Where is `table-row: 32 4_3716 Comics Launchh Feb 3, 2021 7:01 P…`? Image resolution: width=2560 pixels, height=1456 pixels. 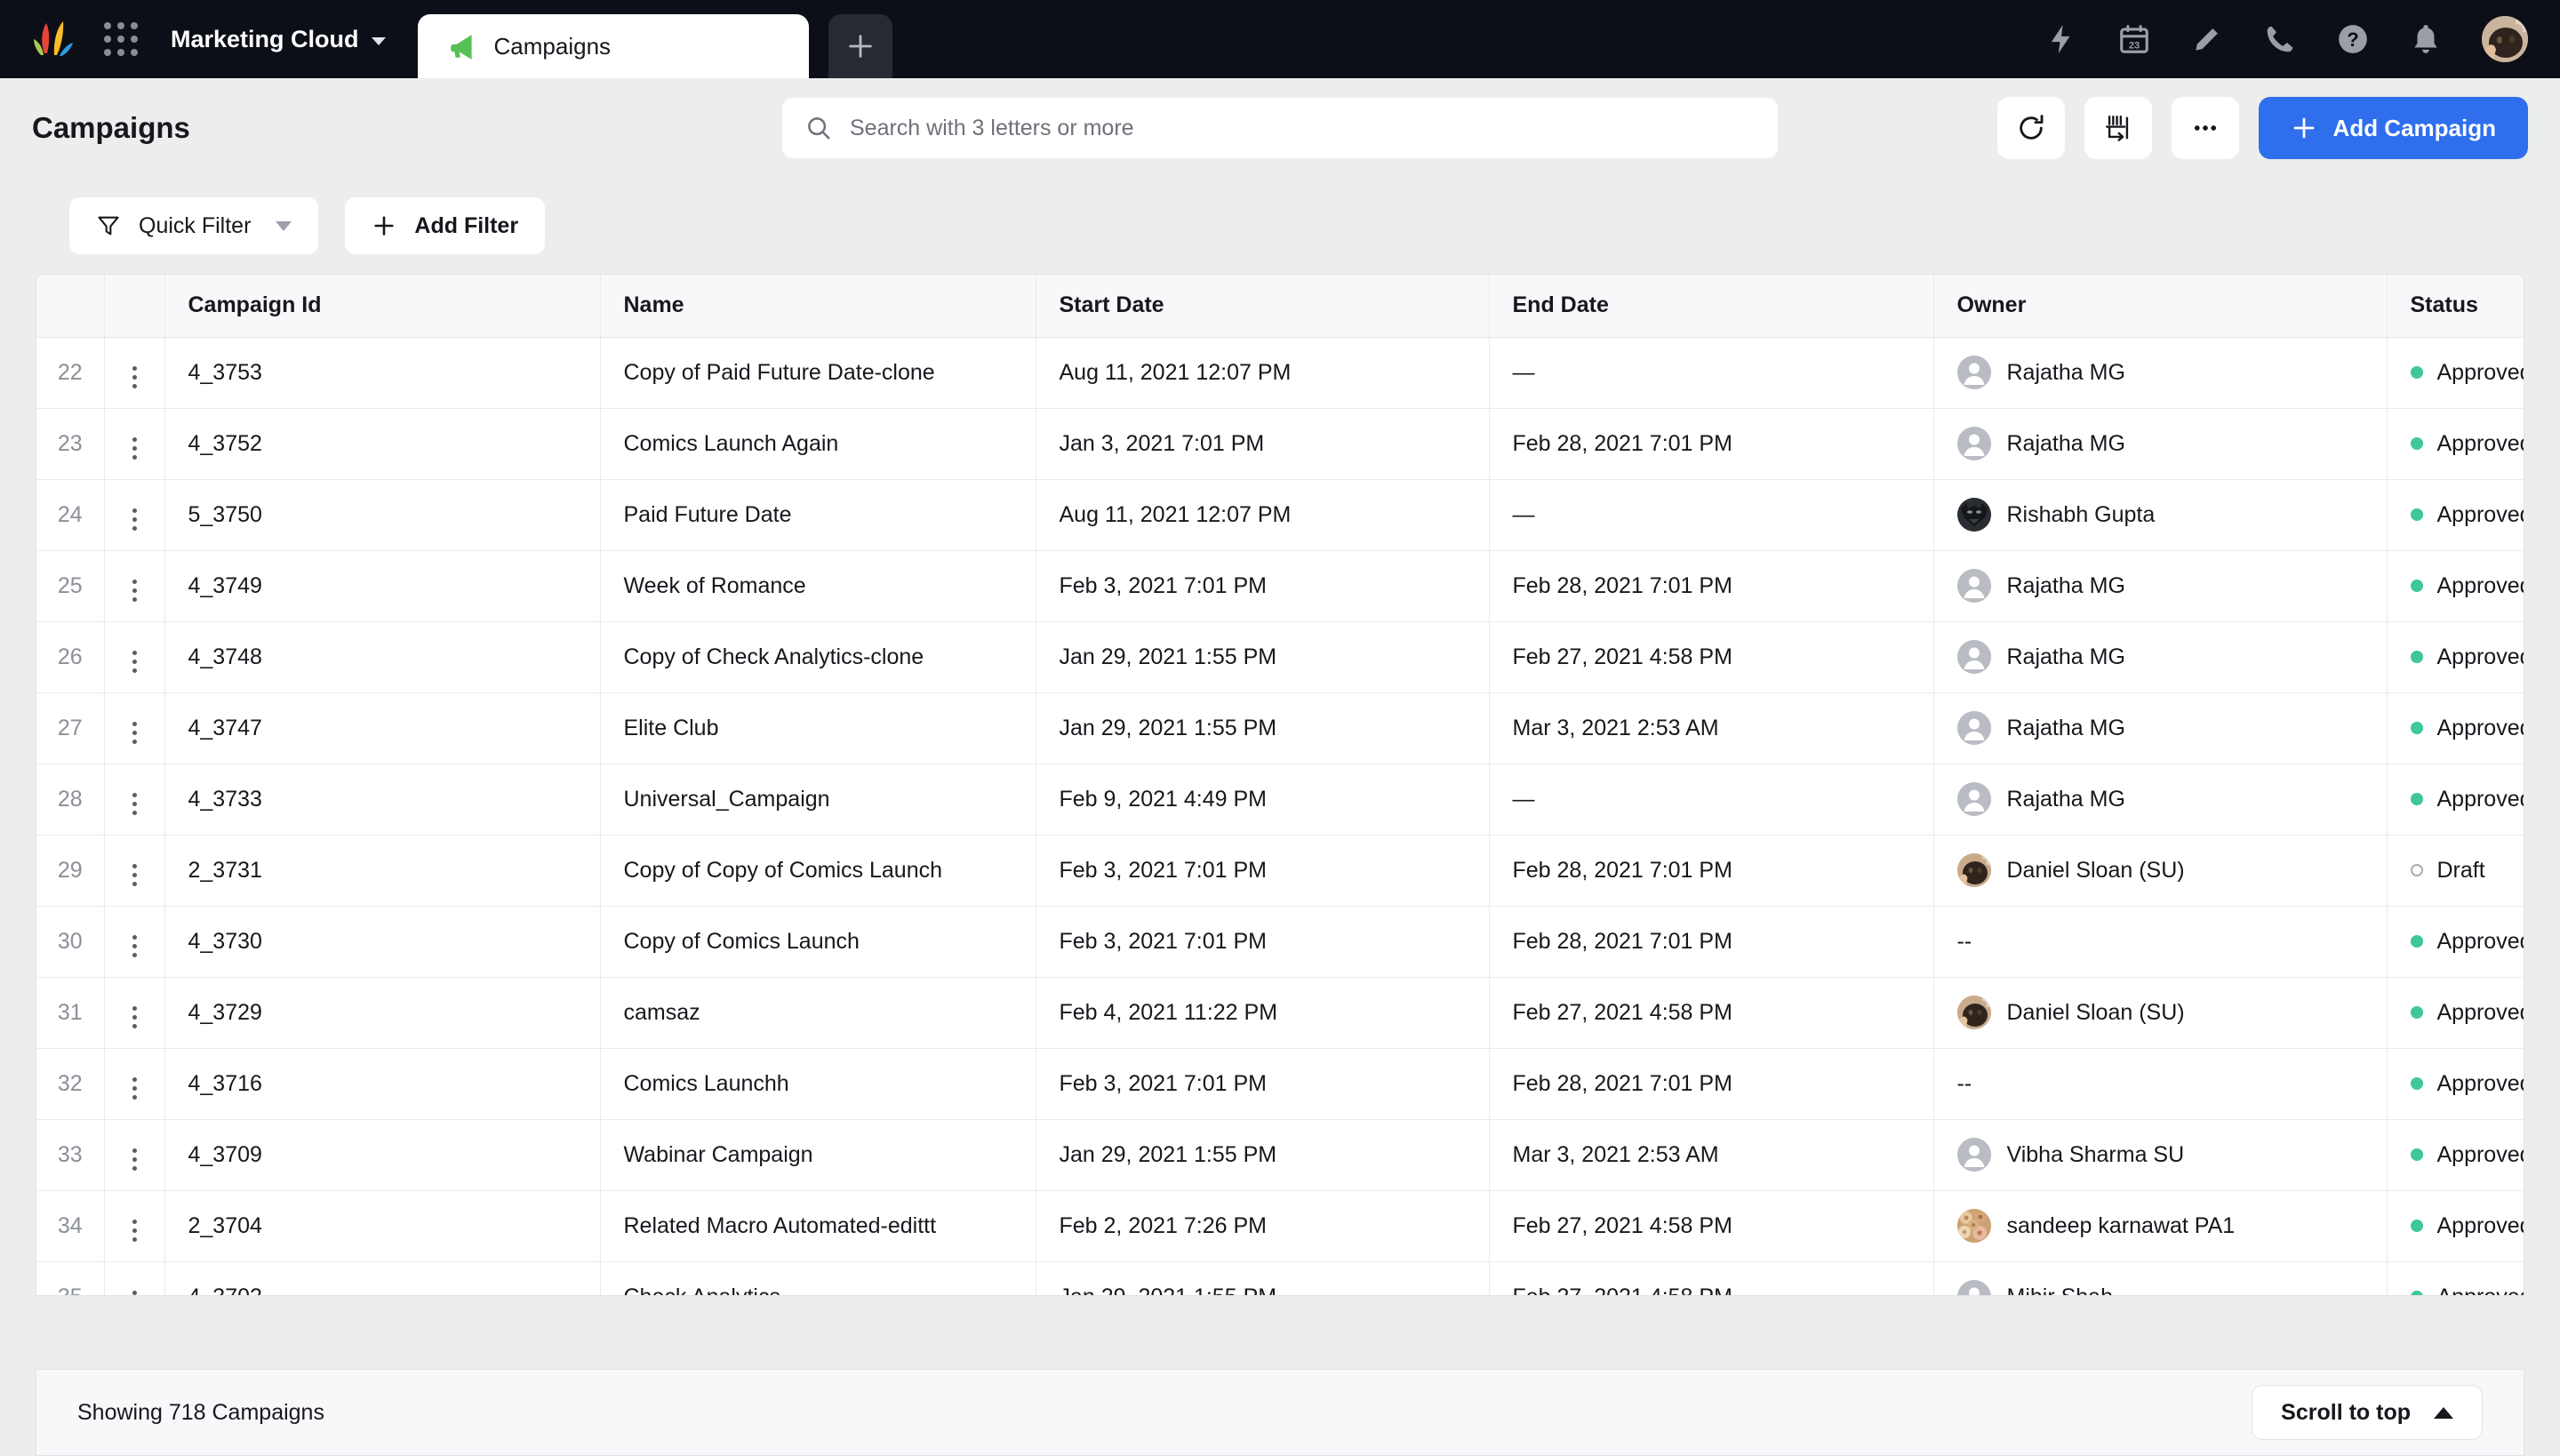
table-row: 32 4_3716 Comics Launchh Feb 3, 2021 7:01 P… is located at coordinates (1280, 1084).